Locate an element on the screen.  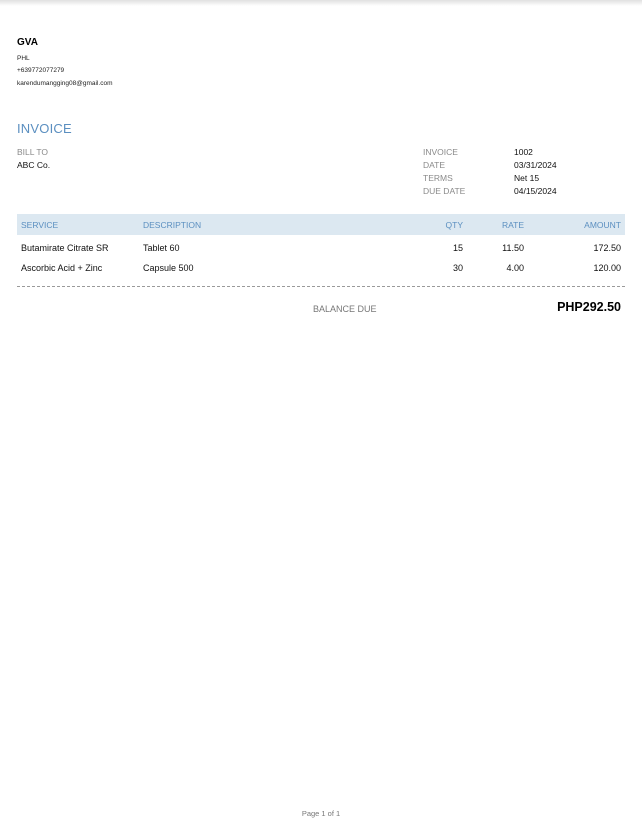
page-top-shadow is located at coordinates (321, 3).